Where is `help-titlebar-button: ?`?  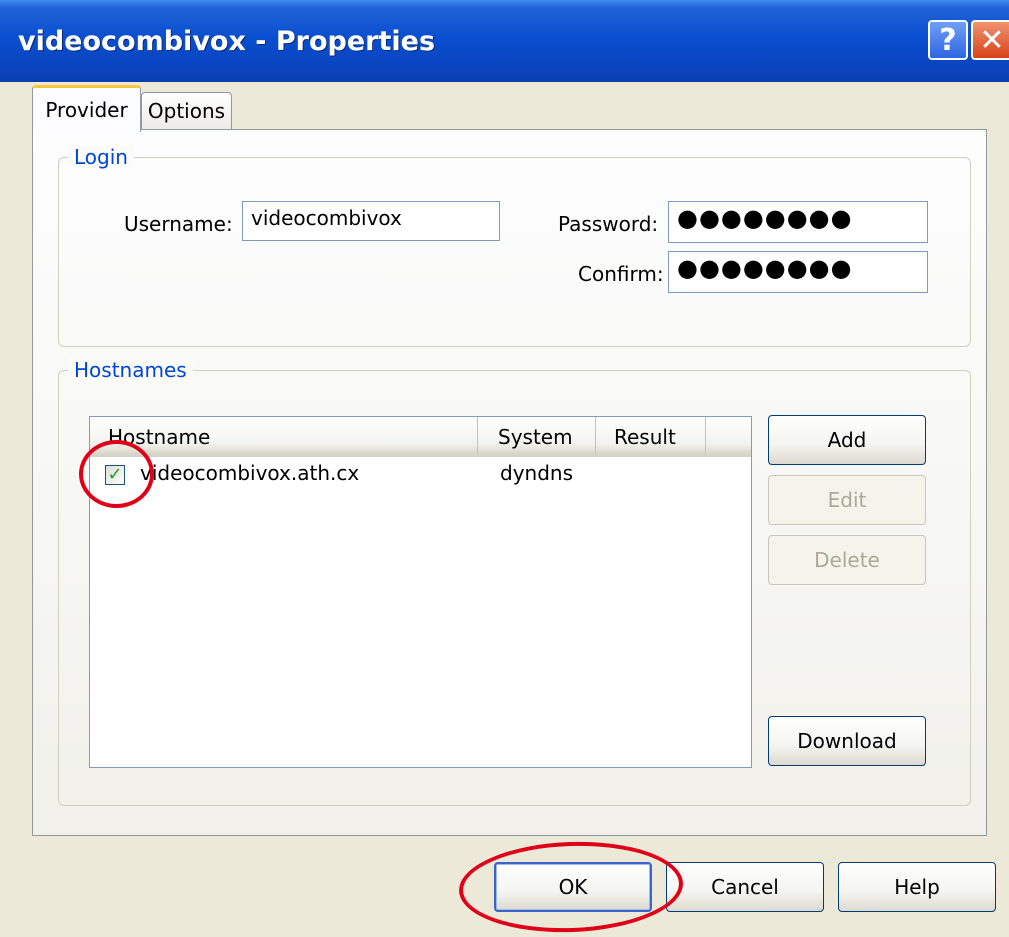
help-titlebar-button: ? is located at coordinates (948, 40).